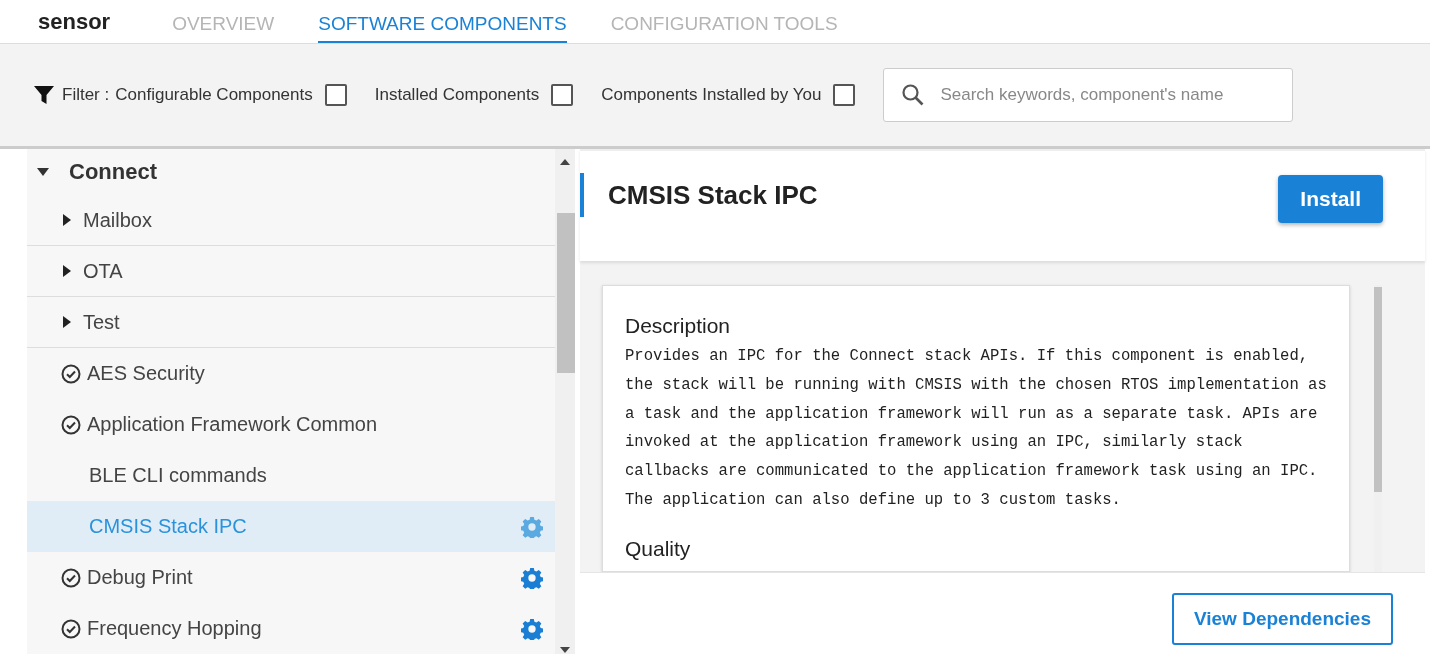  Describe the element at coordinates (291, 475) in the screenshot. I see `tree-item: BLE CLI commands` at that location.